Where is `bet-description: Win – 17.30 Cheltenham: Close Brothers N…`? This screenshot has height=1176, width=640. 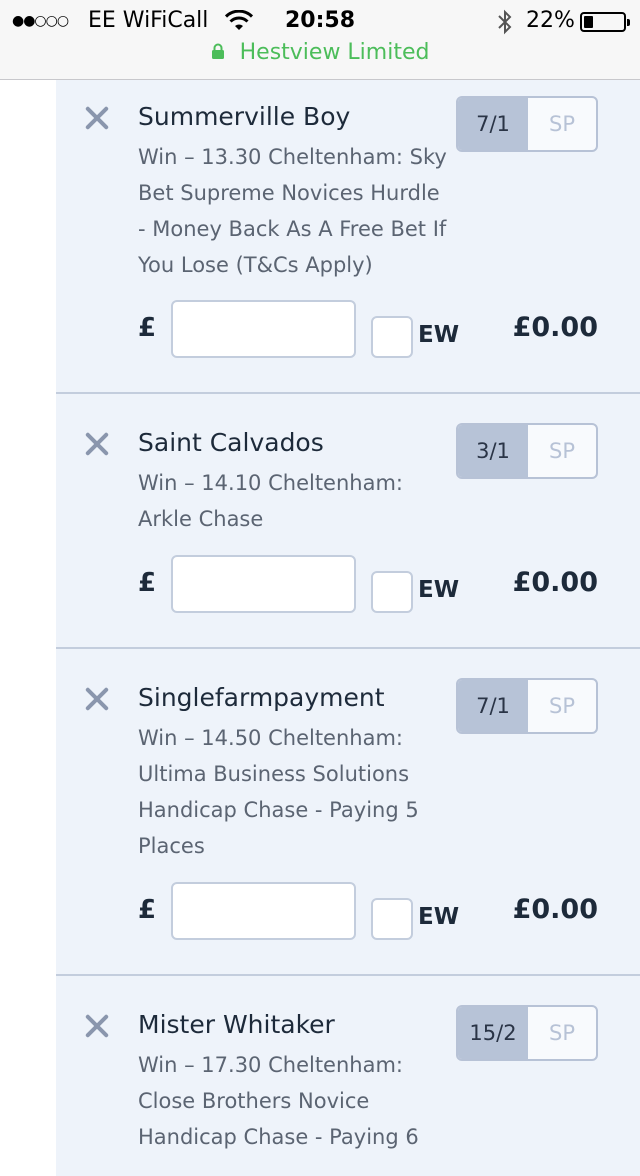
bet-description: Win – 17.30 Cheltenham: Close Brothers N… is located at coordinates (278, 1101).